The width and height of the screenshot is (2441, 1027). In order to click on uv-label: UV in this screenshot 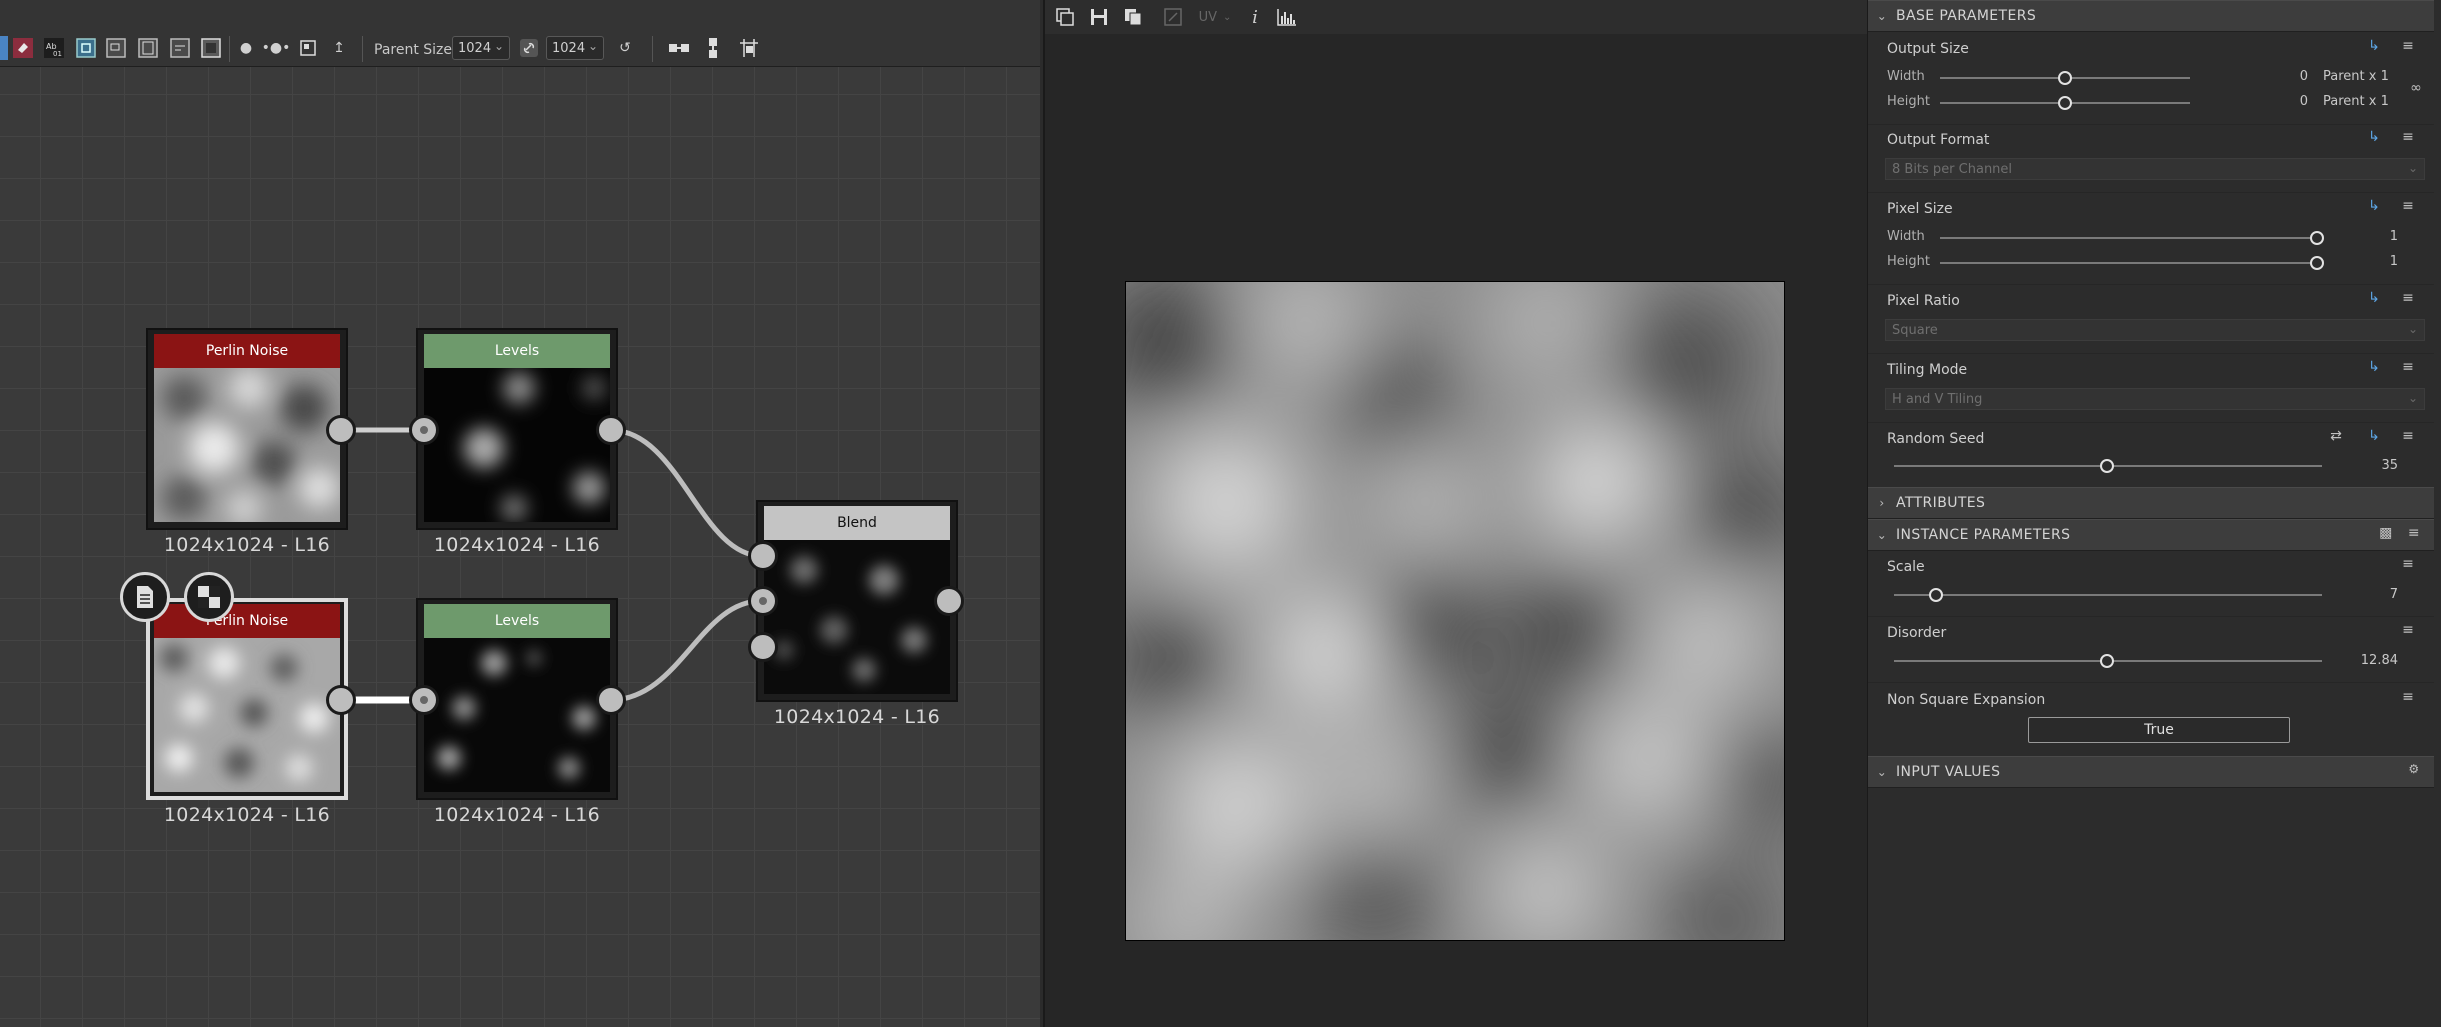, I will do `click(1208, 17)`.